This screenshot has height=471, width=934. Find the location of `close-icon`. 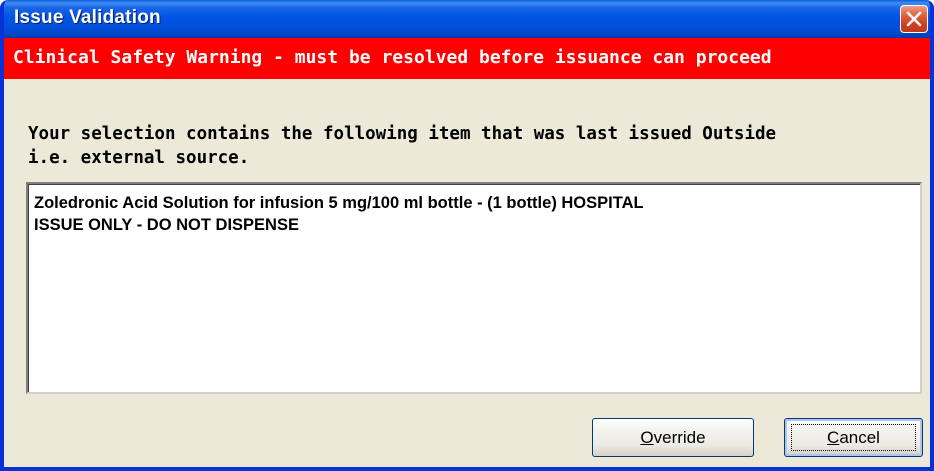

close-icon is located at coordinates (914, 19).